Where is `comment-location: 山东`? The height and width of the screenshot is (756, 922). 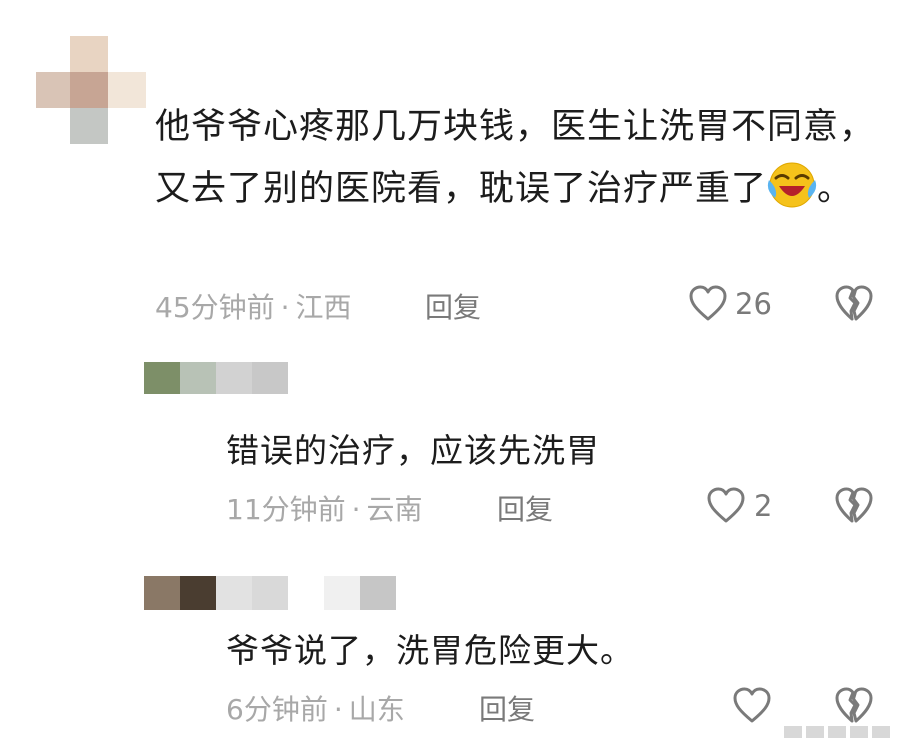 comment-location: 山东 is located at coordinates (376, 709).